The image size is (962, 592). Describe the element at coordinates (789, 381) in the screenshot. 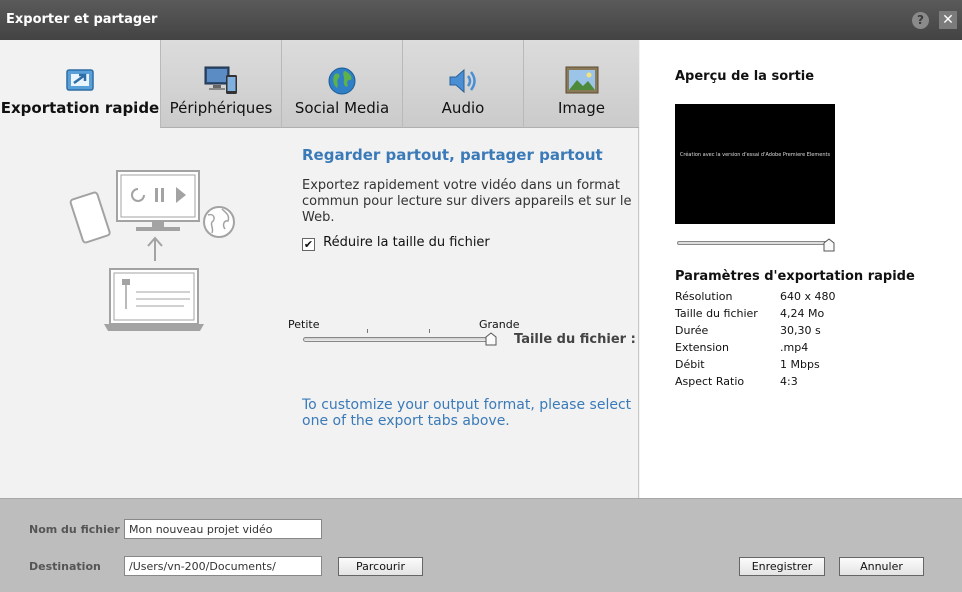

I see `param-value: 4:3` at that location.